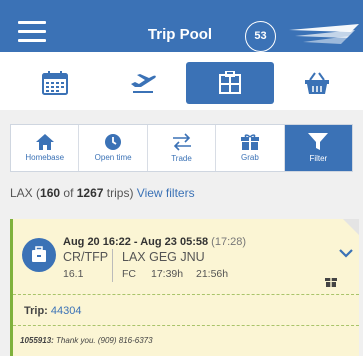  What do you see at coordinates (318, 158) in the screenshot?
I see `filter-label: Filter` at bounding box center [318, 158].